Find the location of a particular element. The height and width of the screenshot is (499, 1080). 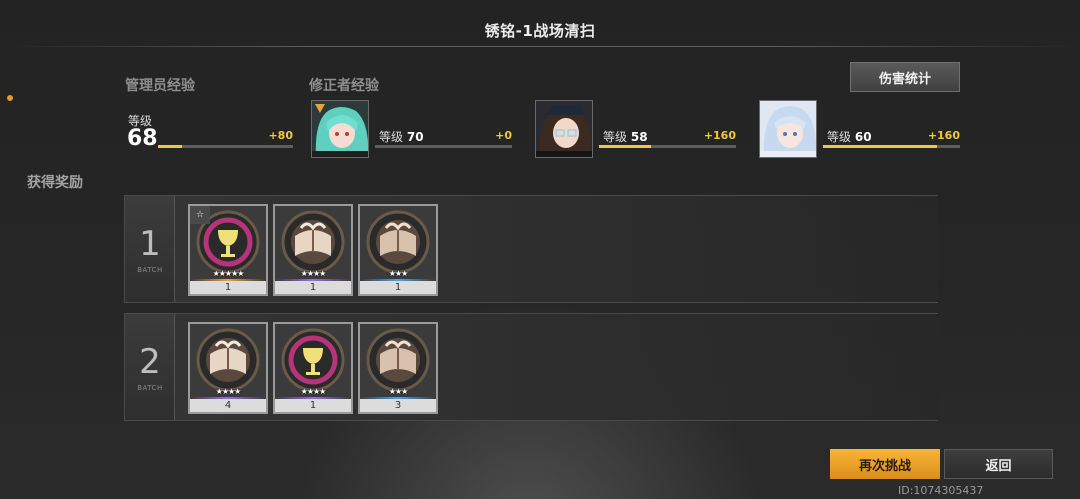

character-level-label: 等级 60 is located at coordinates (849, 136).